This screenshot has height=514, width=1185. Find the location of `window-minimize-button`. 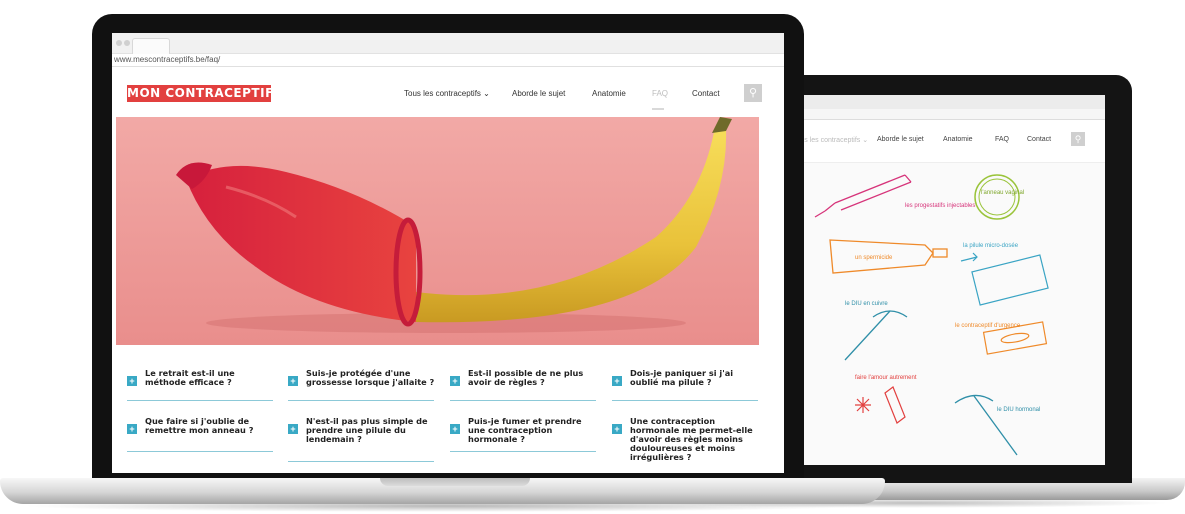

window-minimize-button is located at coordinates (127, 43).